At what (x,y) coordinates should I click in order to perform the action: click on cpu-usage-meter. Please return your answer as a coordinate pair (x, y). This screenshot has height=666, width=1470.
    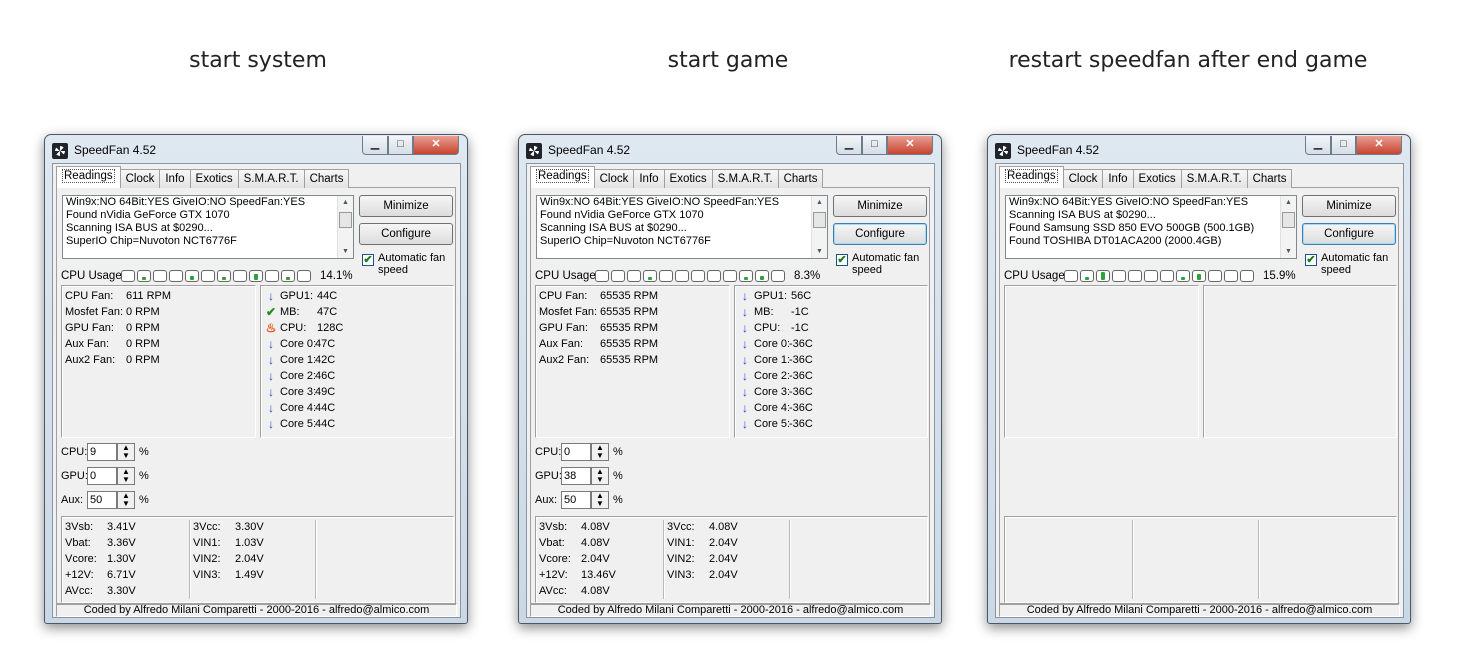
    Looking at the image, I should click on (1160, 276).